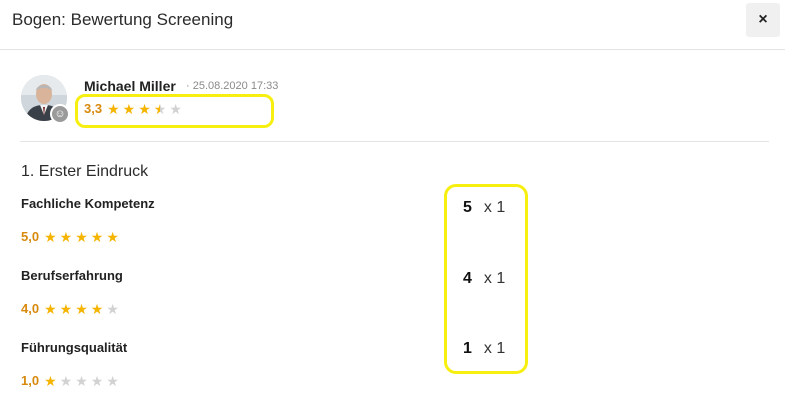  I want to click on score-fachliche-kompetenz: 5 x 1, so click(484, 208).